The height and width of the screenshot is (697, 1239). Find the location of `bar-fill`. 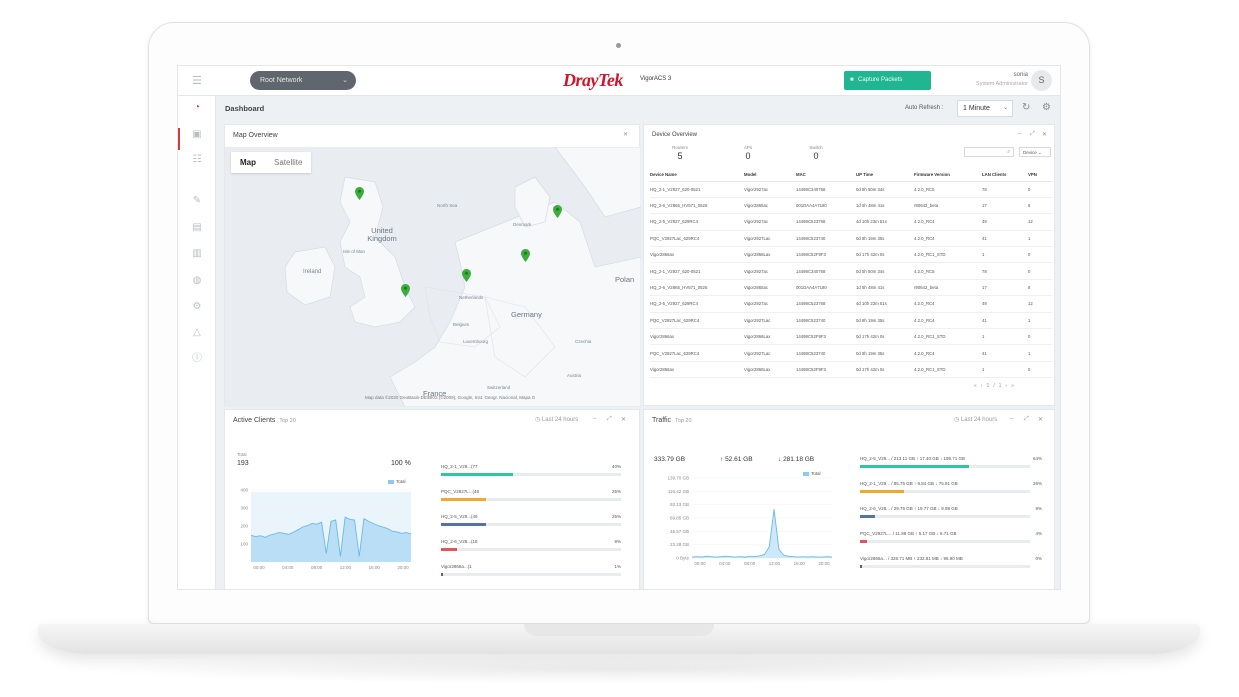

bar-fill is located at coordinates (442, 574).